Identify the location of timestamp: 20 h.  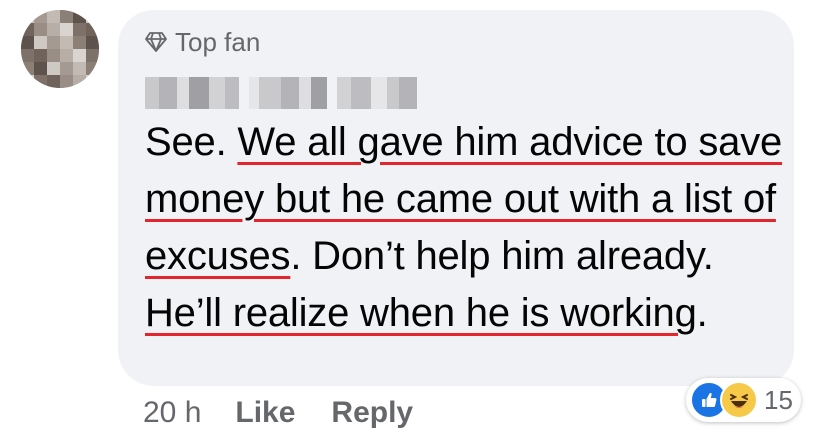
(172, 413).